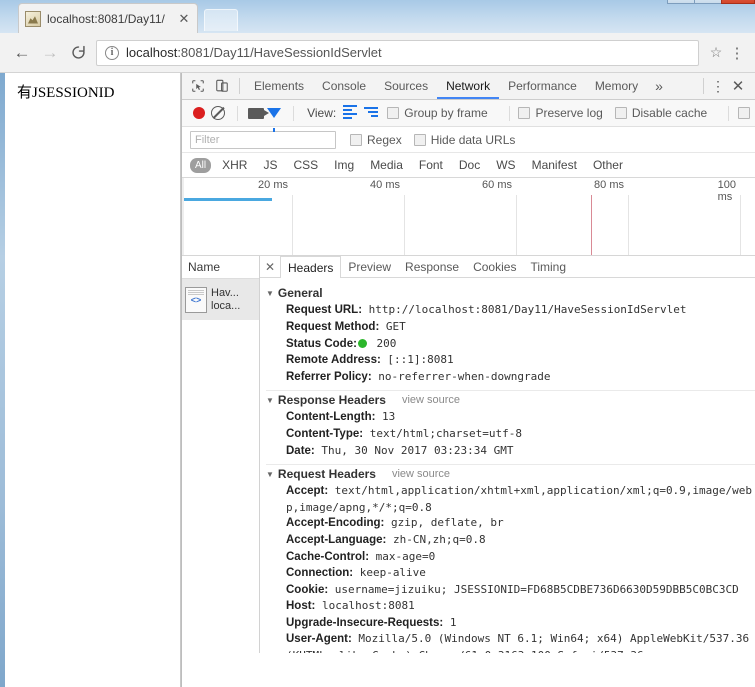  I want to click on toggle-device-toolbar-icon, so click(222, 86).